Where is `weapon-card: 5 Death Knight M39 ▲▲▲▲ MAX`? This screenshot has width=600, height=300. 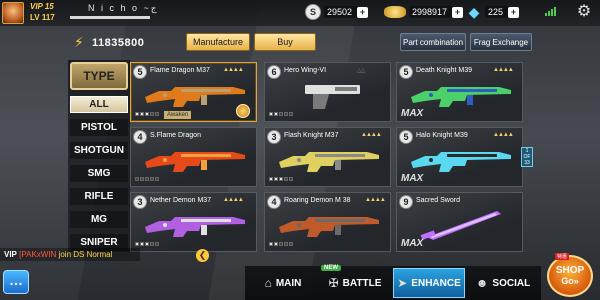
weapon-card: 5 Death Knight M39 ▲▲▲▲ MAX is located at coordinates (459, 92).